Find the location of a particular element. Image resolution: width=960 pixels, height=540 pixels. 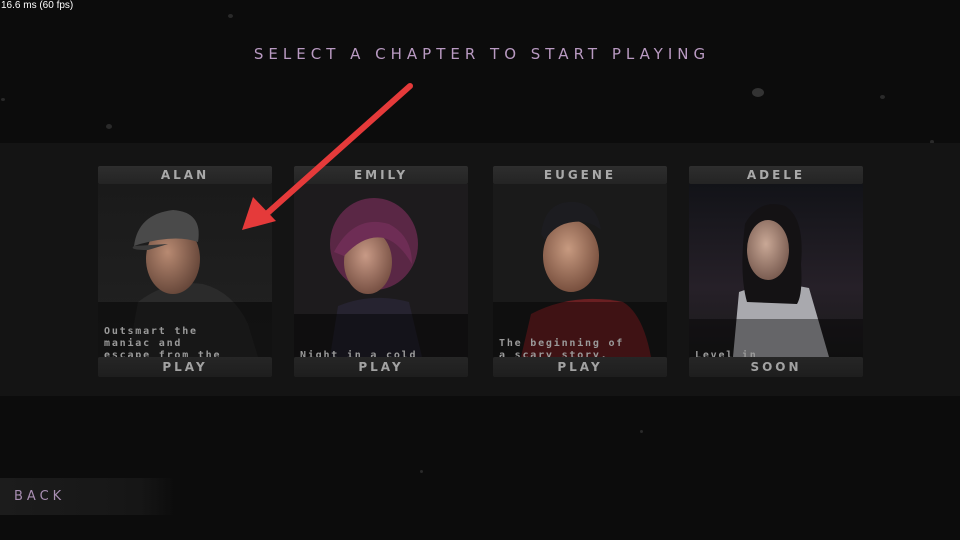

chapter-name: EMILY is located at coordinates (381, 175).